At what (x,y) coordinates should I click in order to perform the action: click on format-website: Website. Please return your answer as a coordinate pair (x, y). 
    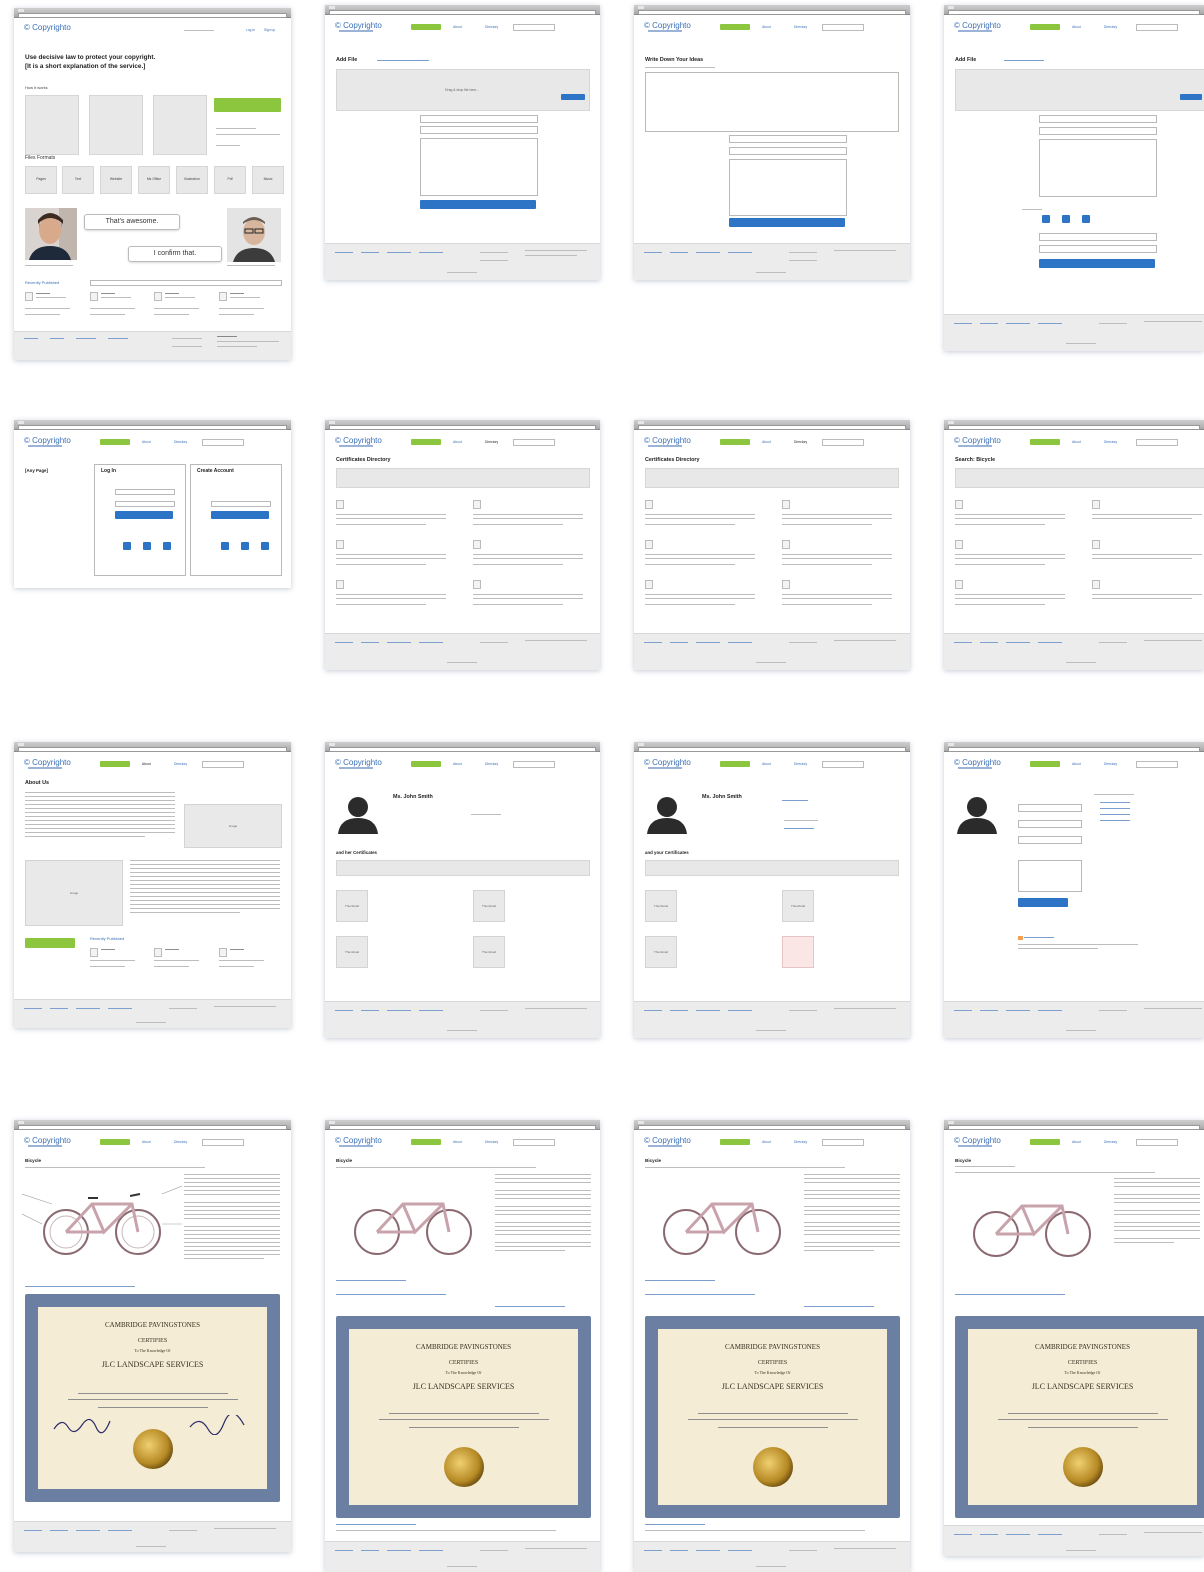
    Looking at the image, I should click on (116, 180).